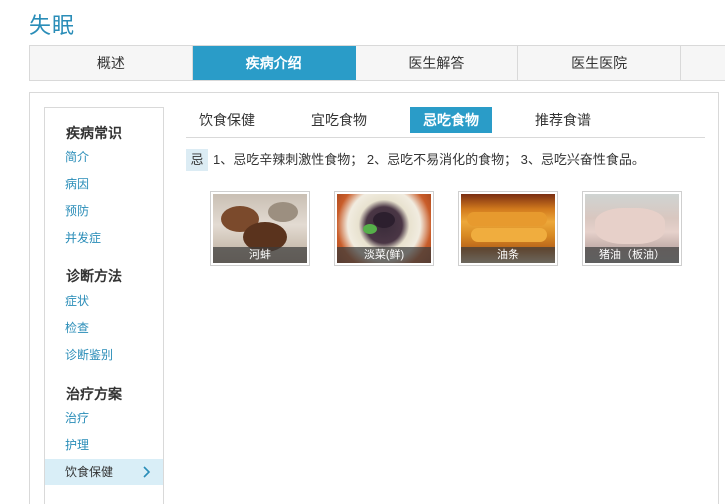 Image resolution: width=725 pixels, height=504 pixels. I want to click on tab-doctor-hospital: 医生医院, so click(600, 63).